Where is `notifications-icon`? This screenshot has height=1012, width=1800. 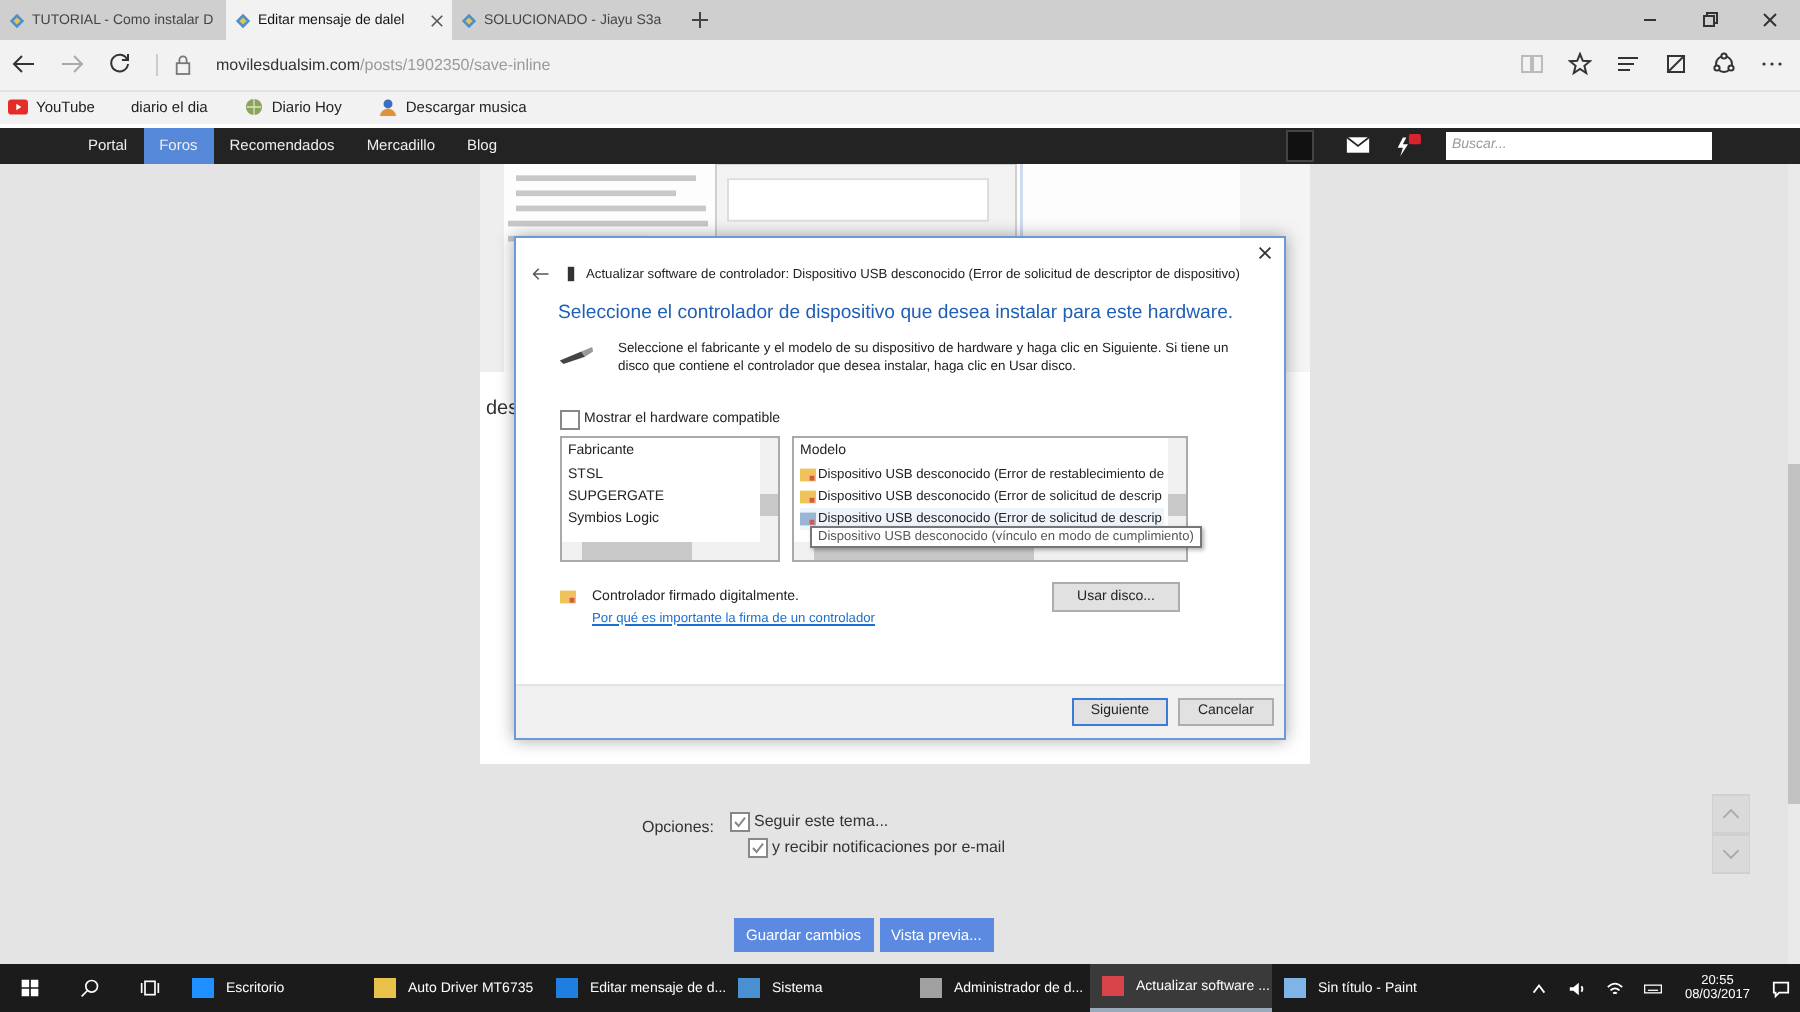
notifications-icon is located at coordinates (1781, 988).